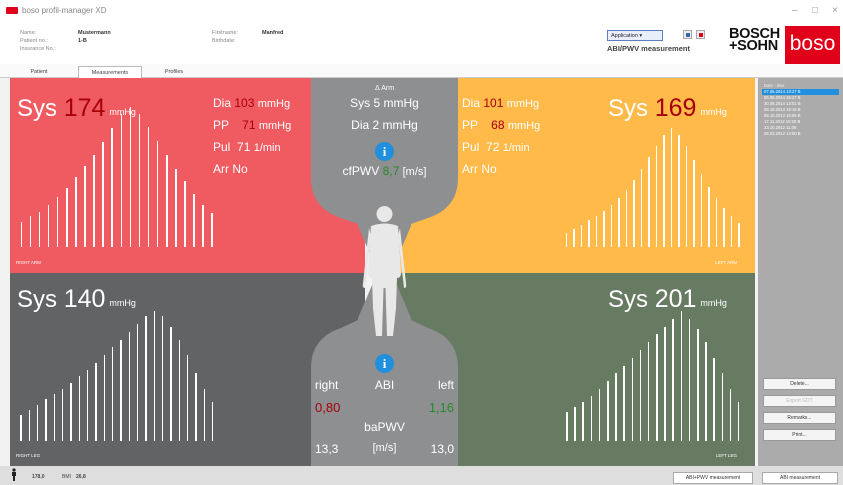 This screenshot has height=485, width=843. I want to click on abi-label: ABI, so click(384, 385).